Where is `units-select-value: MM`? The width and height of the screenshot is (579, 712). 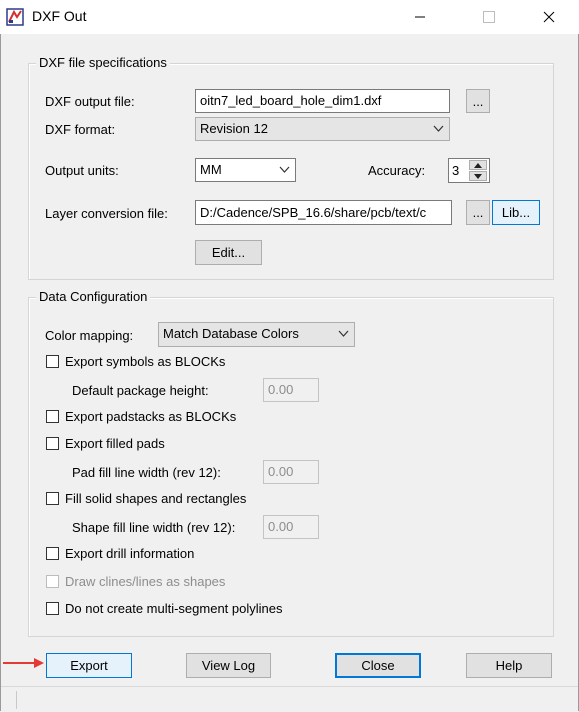
units-select-value: MM is located at coordinates (211, 169).